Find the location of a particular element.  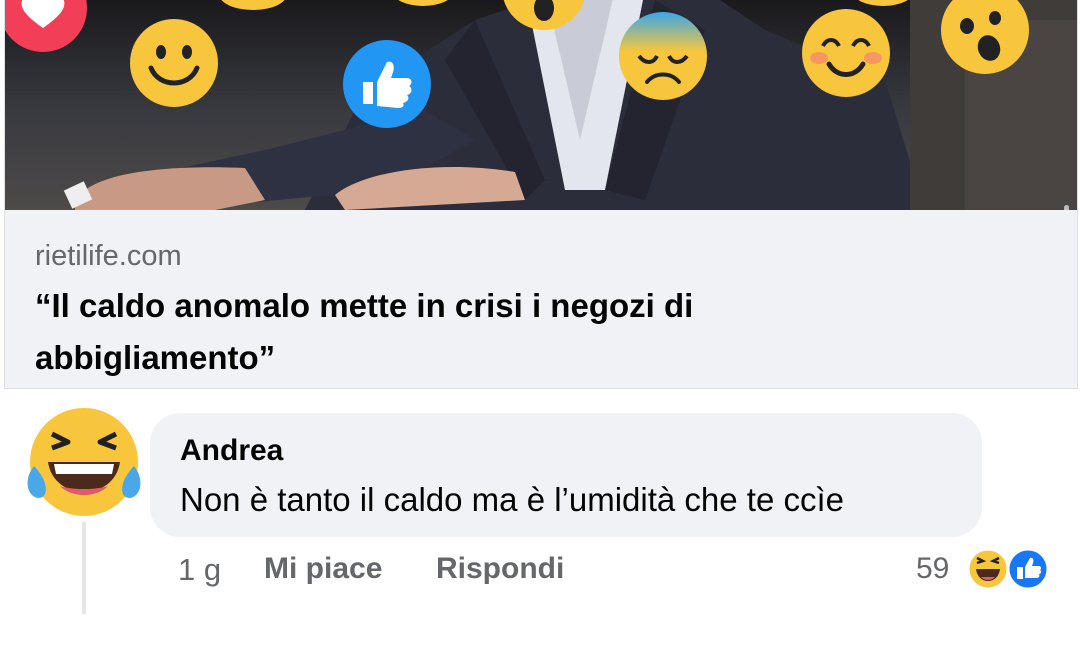

comment-timestamp: 1 g is located at coordinates (199, 570).